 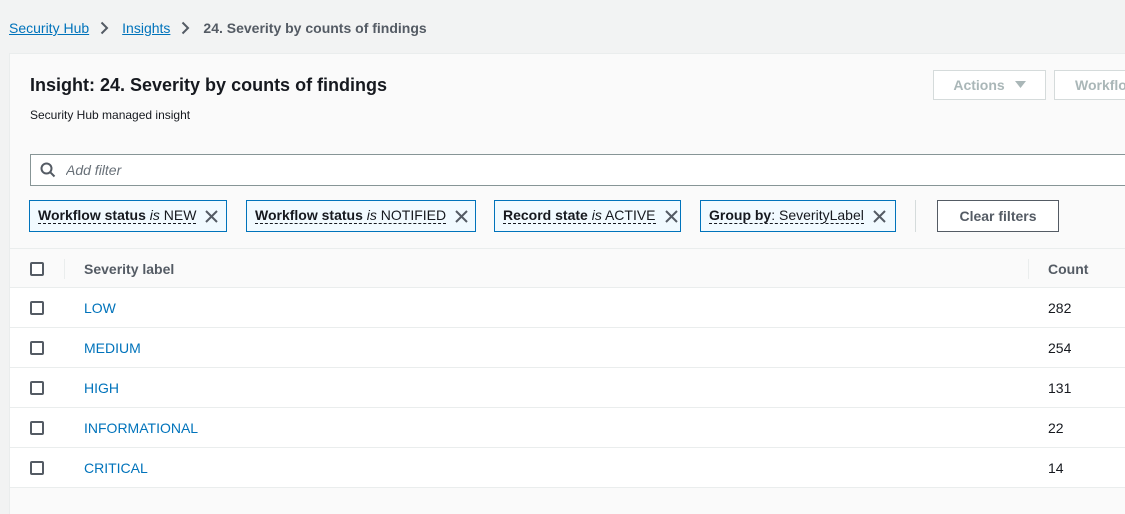 I want to click on filter-token-text: Workflow status is NOTIFIED, so click(x=351, y=216).